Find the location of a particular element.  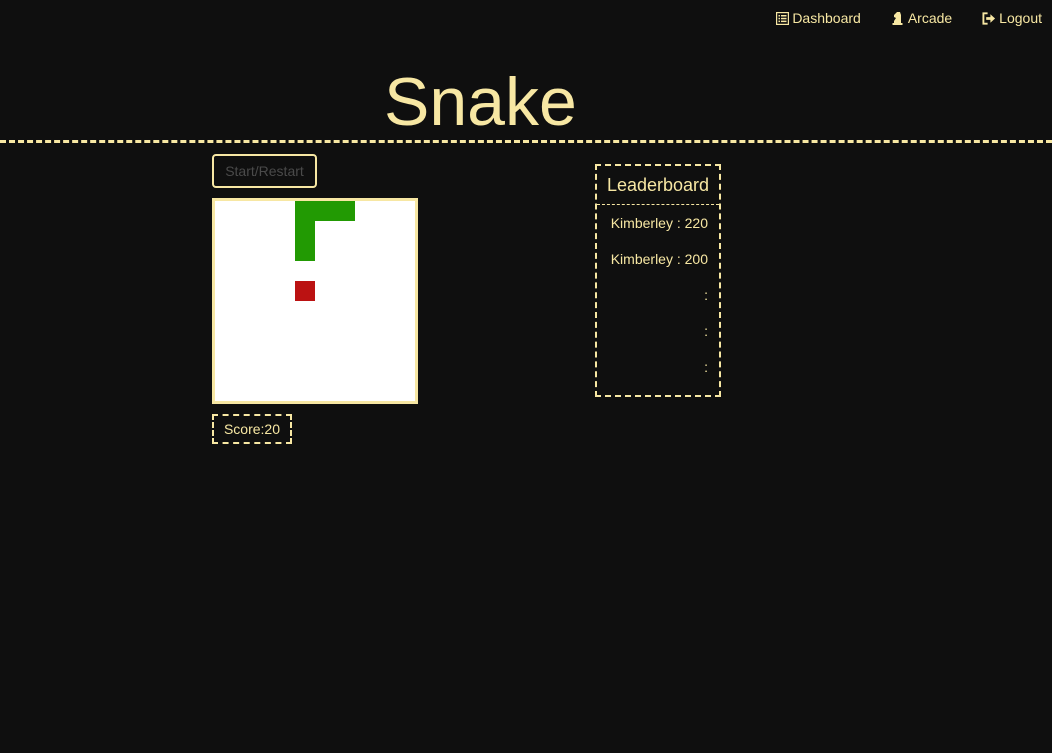

leaderboard-list: Kimberley : 220 Kimberley : 200 : : : is located at coordinates (658, 295).